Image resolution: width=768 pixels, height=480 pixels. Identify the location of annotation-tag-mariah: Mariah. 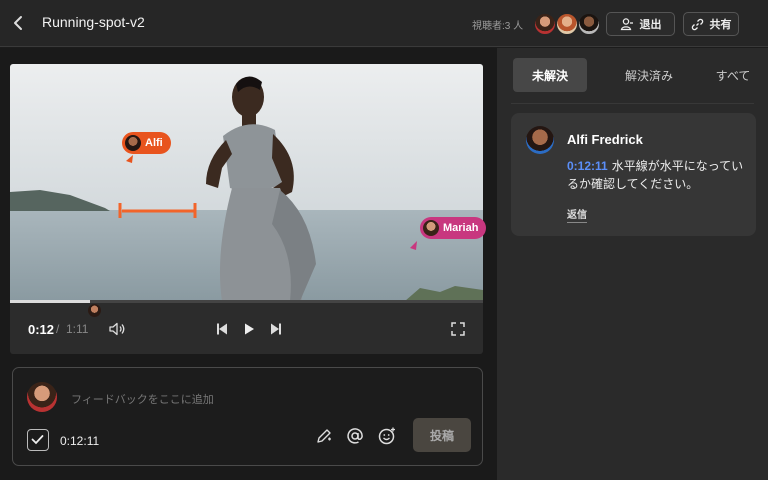
(453, 228).